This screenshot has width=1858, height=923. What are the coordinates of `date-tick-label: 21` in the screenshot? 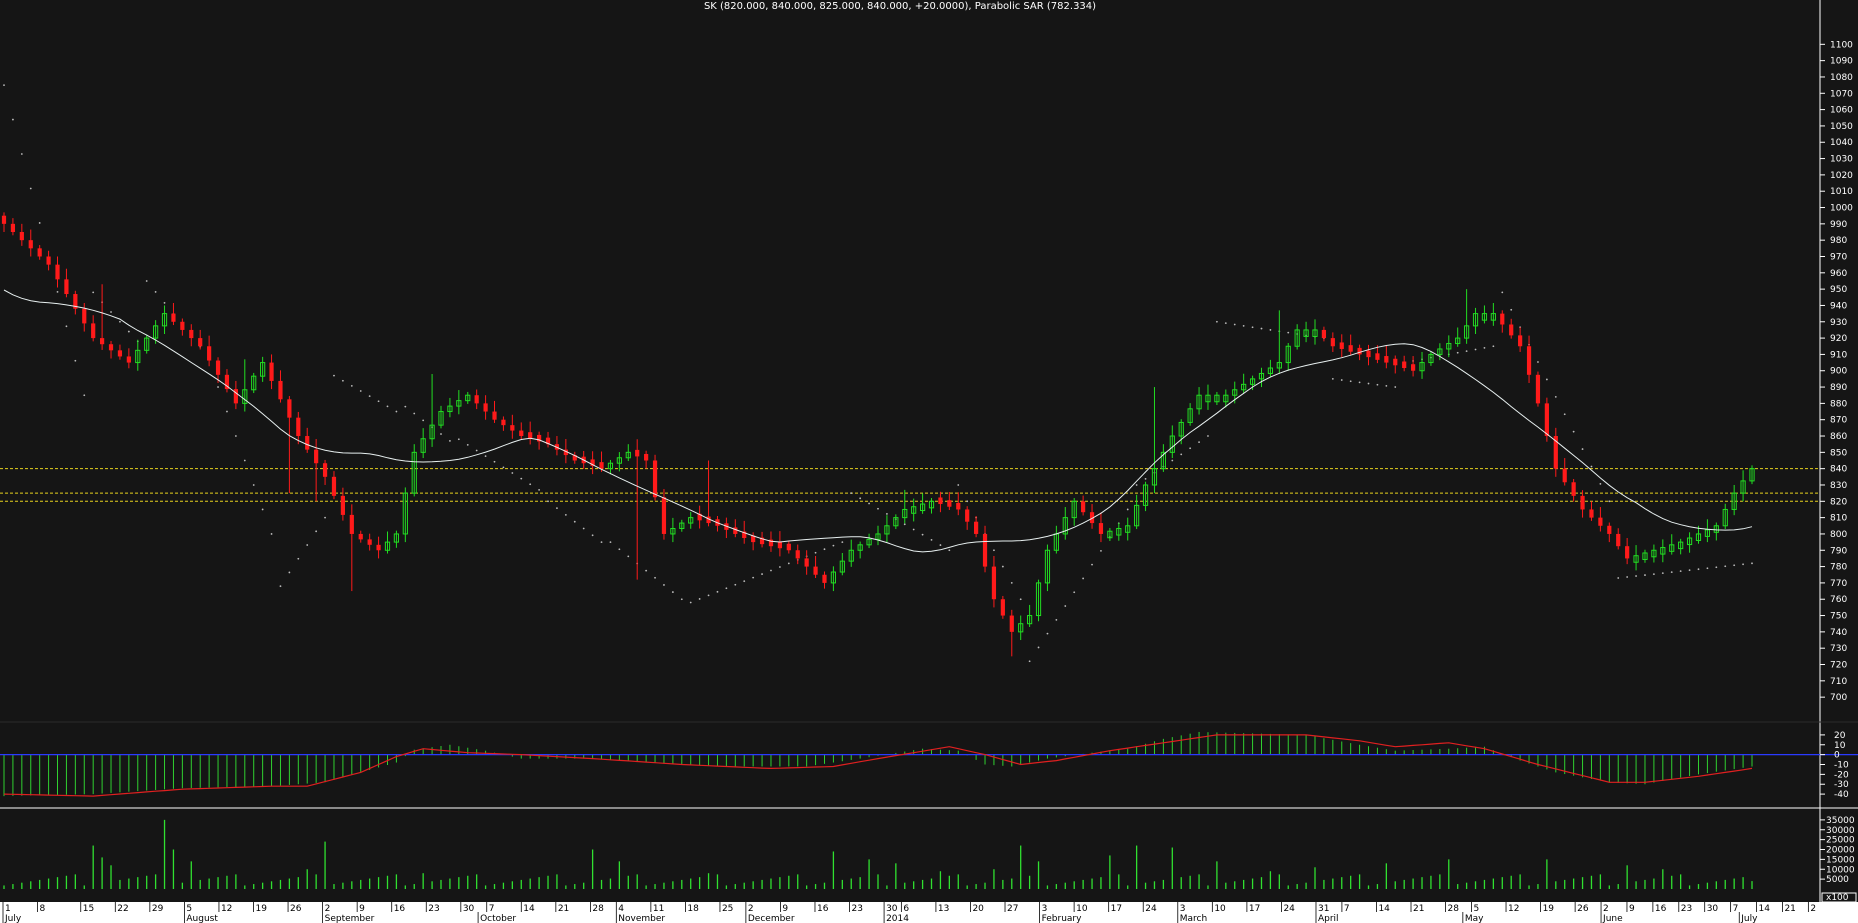 It's located at (1418, 909).